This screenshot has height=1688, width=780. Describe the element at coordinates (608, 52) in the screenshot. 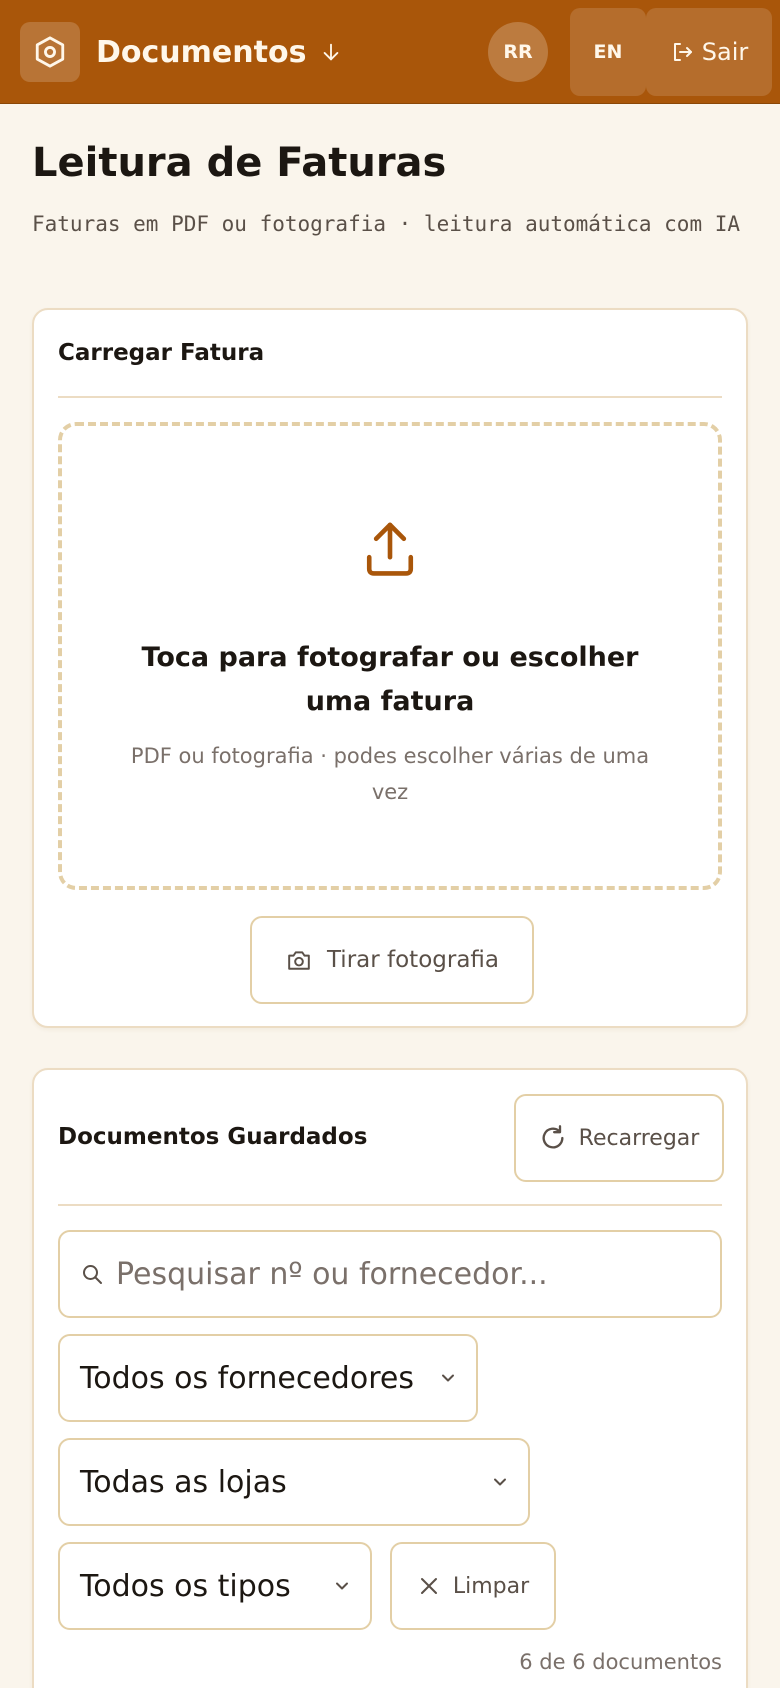

I see `language-toggle-button: EN` at that location.